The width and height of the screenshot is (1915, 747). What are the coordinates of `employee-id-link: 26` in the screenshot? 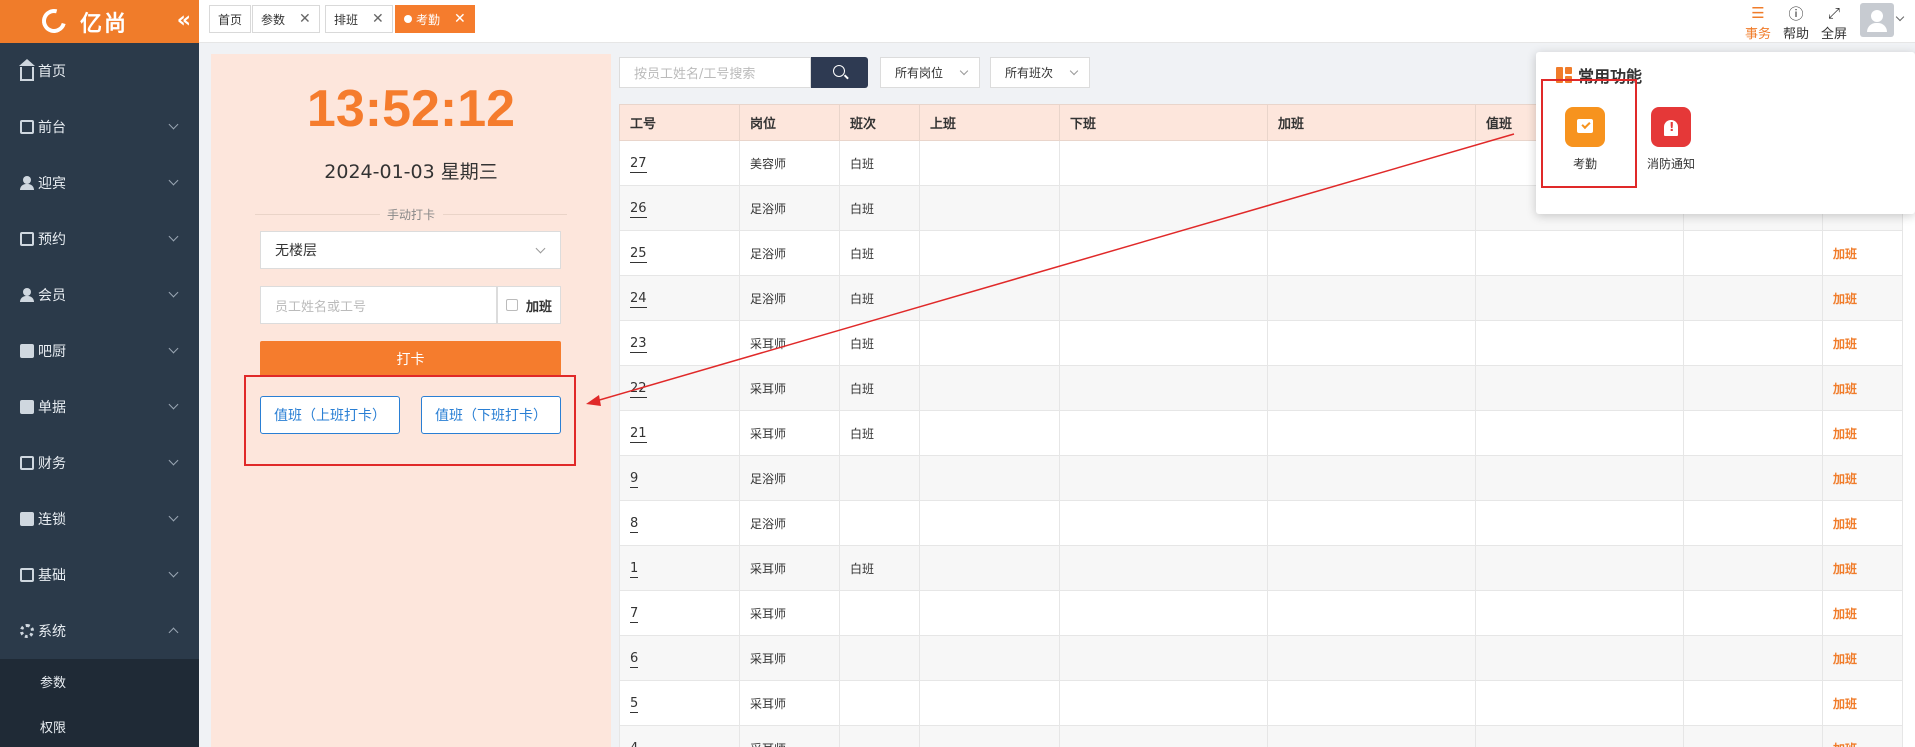 It's located at (638, 209).